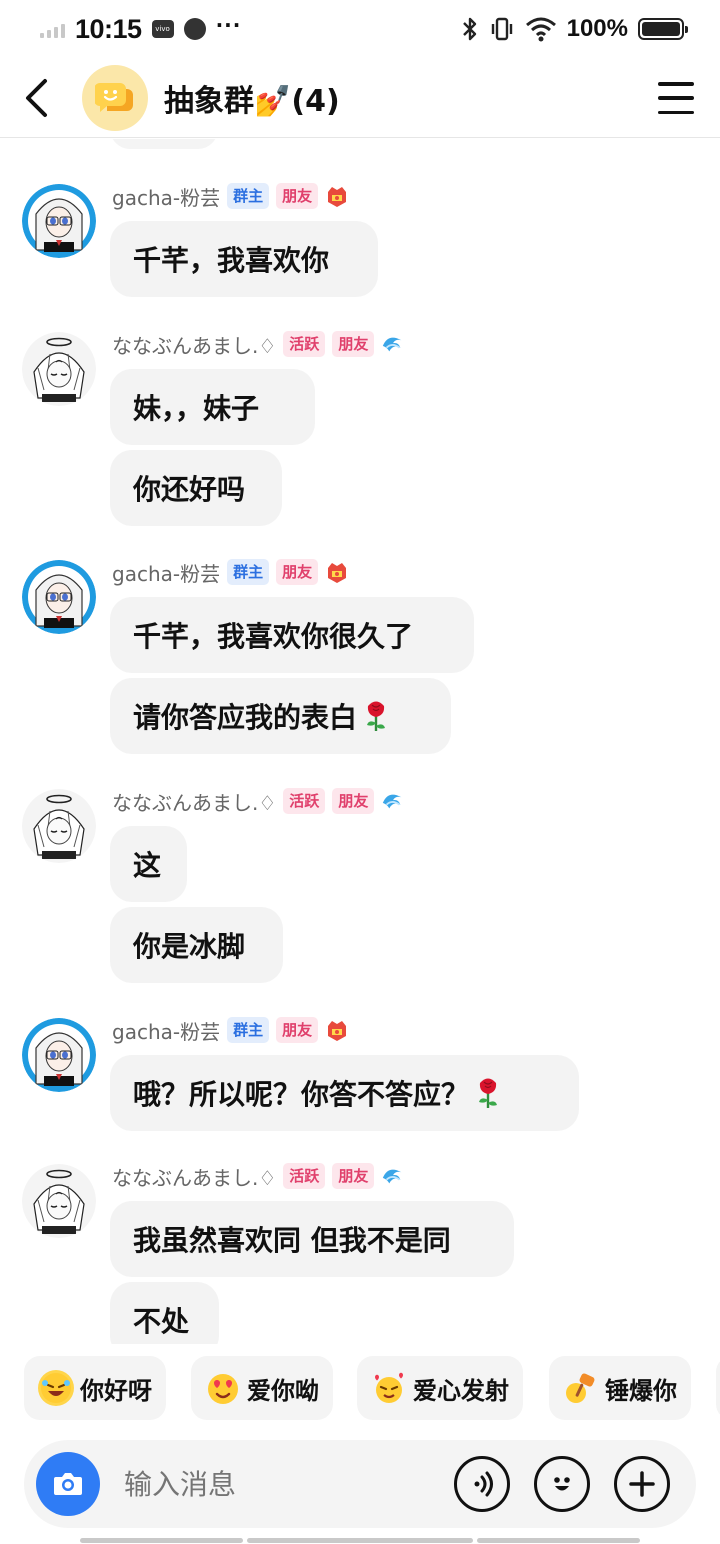 The width and height of the screenshot is (720, 1544). Describe the element at coordinates (718, 1388) in the screenshot. I see `quick-reply-chip-overflow` at that location.